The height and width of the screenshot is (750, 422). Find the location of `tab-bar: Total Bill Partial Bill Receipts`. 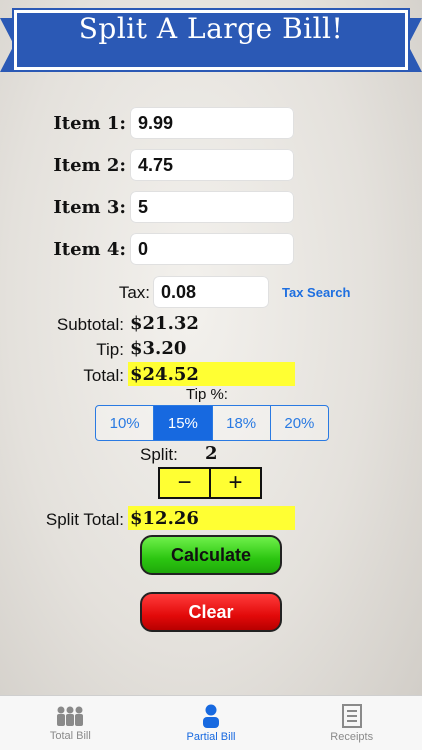

tab-bar: Total Bill Partial Bill Receipts is located at coordinates (211, 722).